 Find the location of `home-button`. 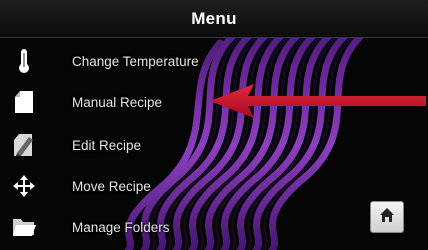

home-button is located at coordinates (387, 217).